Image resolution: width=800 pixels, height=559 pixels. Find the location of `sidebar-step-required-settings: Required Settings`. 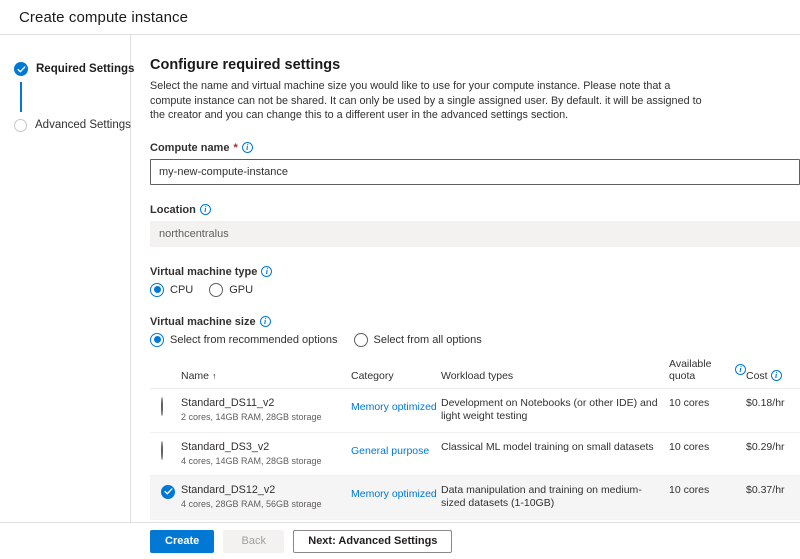

sidebar-step-required-settings: Required Settings is located at coordinates (67, 69).